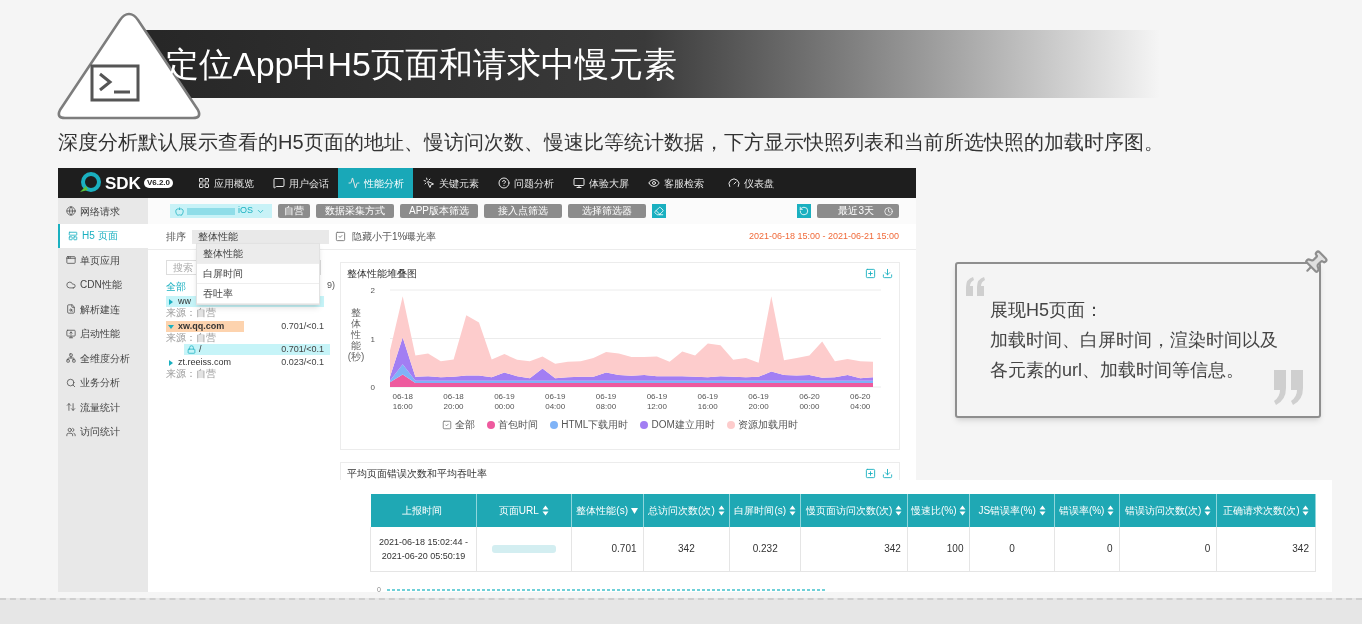 The width and height of the screenshot is (1362, 624). I want to click on y-tick-label: 2, so click(372, 290).